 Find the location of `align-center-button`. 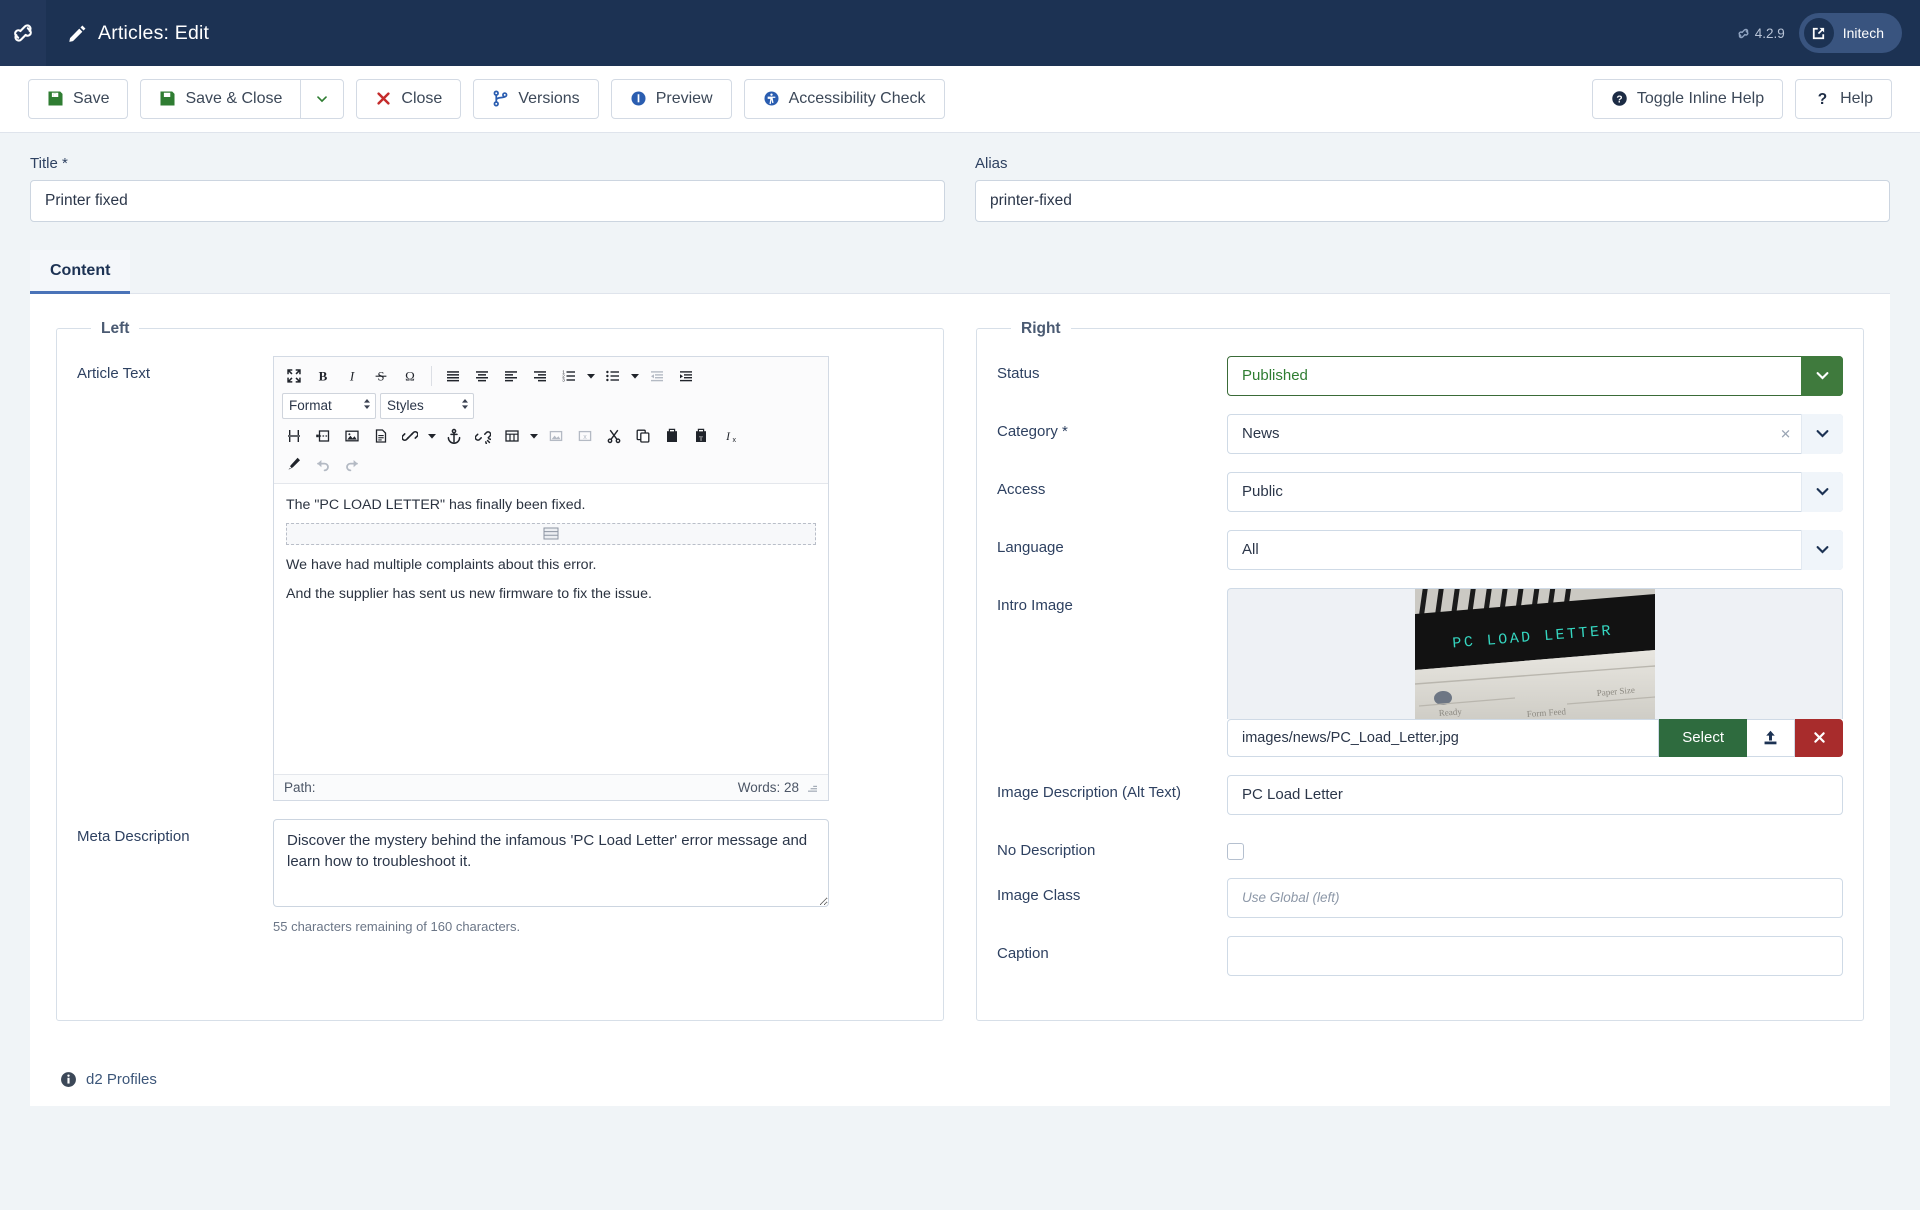

align-center-button is located at coordinates (482, 376).